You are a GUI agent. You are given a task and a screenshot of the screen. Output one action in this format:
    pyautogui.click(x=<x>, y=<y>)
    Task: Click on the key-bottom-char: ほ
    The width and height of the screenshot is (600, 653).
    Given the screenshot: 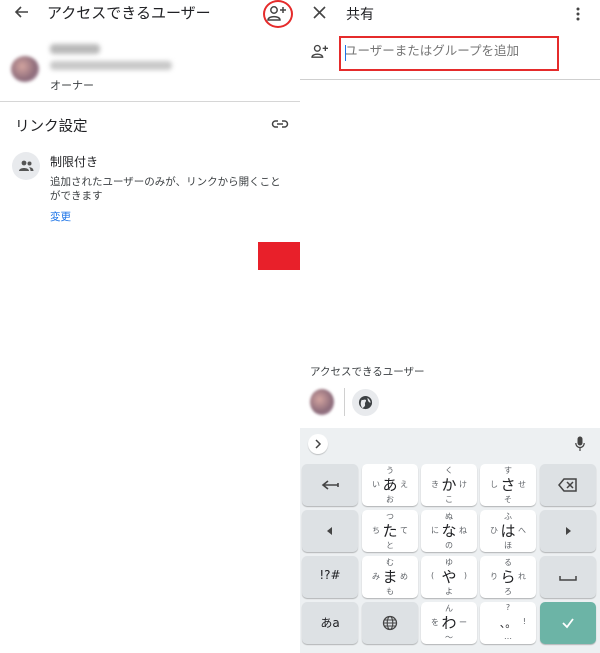 What is the action you would take?
    pyautogui.click(x=508, y=545)
    